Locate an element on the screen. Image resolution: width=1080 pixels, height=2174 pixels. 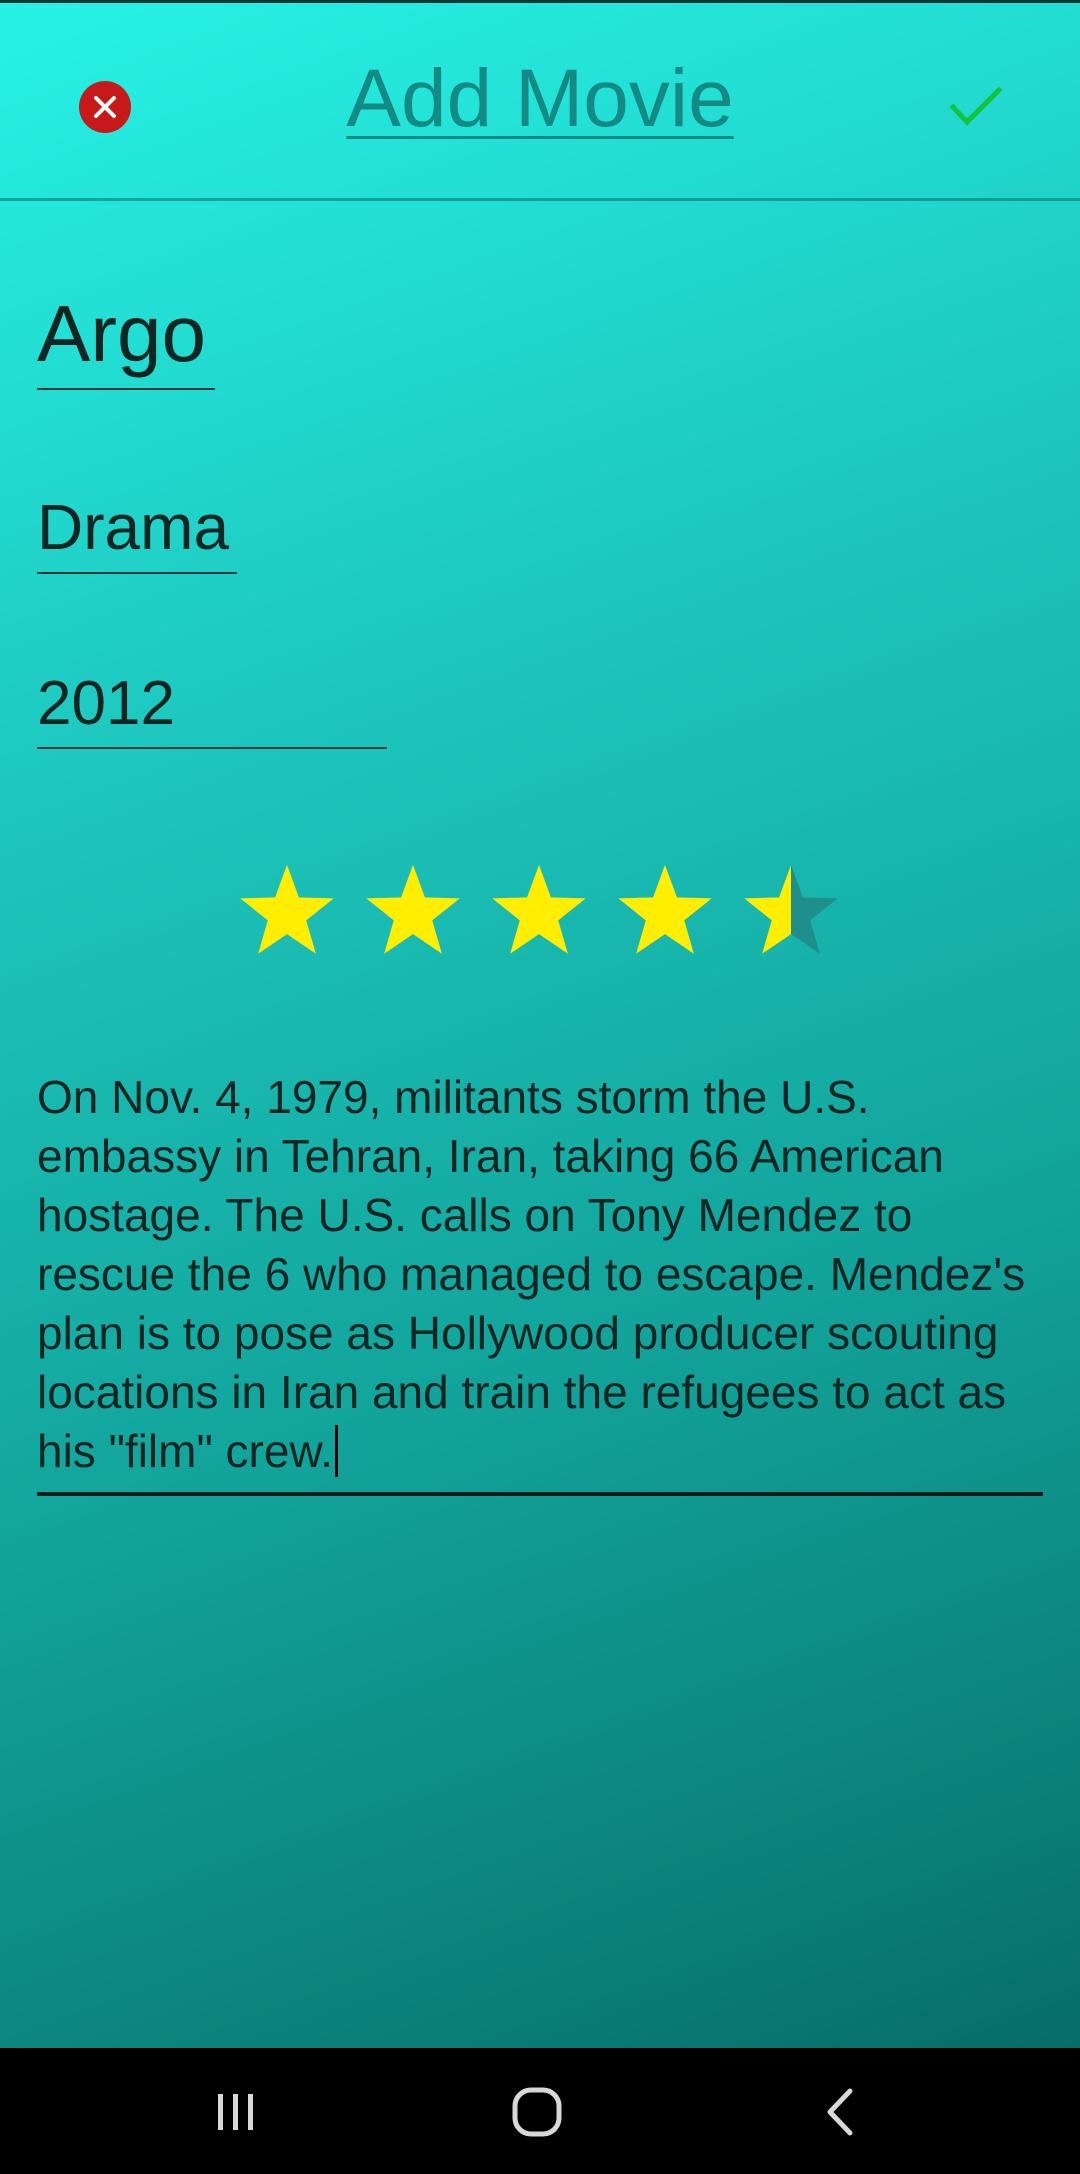
home-button is located at coordinates (537, 2112).